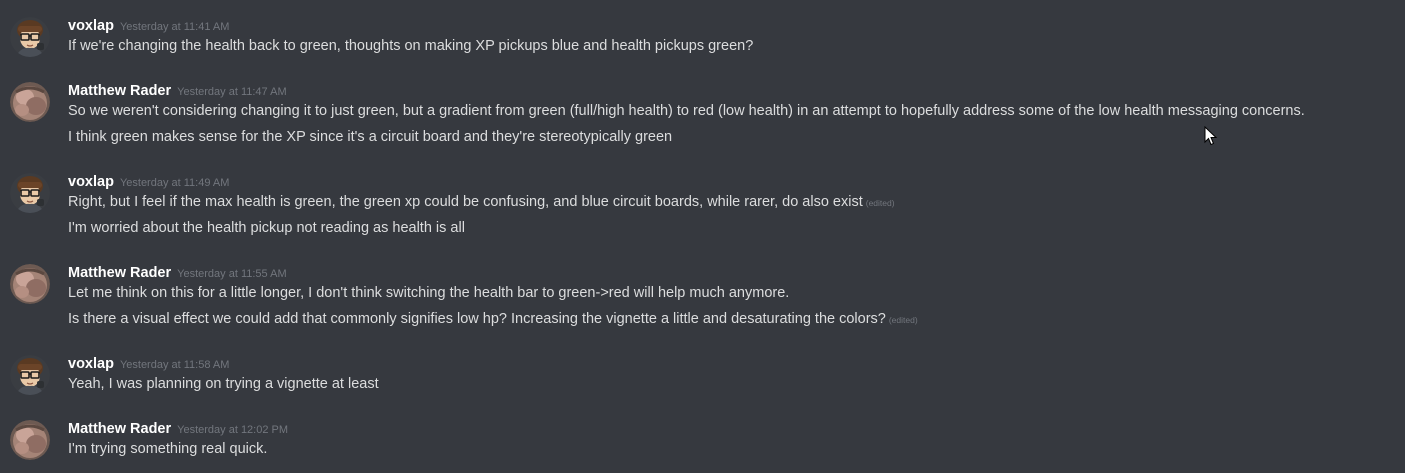 The height and width of the screenshot is (473, 1405). I want to click on message-content: I'm trying something real quick., so click(168, 449).